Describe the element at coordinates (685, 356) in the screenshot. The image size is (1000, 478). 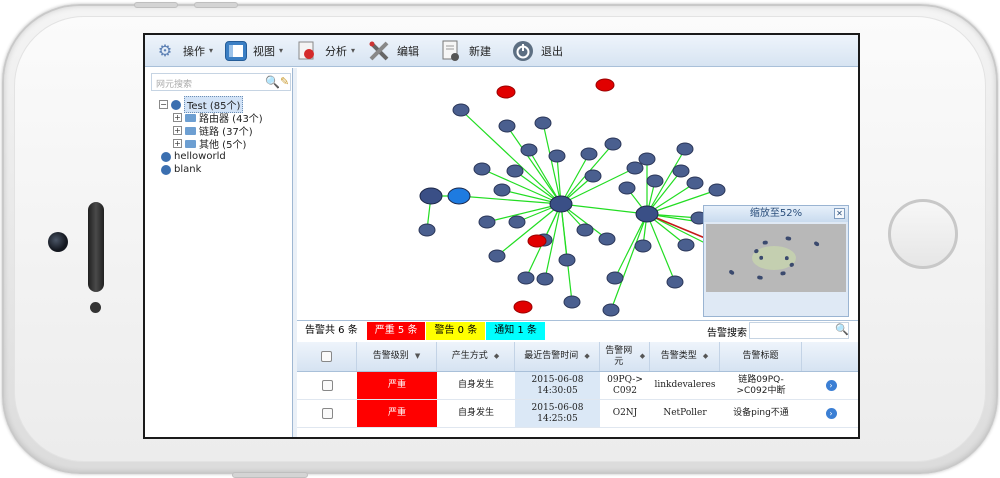
I see `column-header: 告警类型 ◆` at that location.